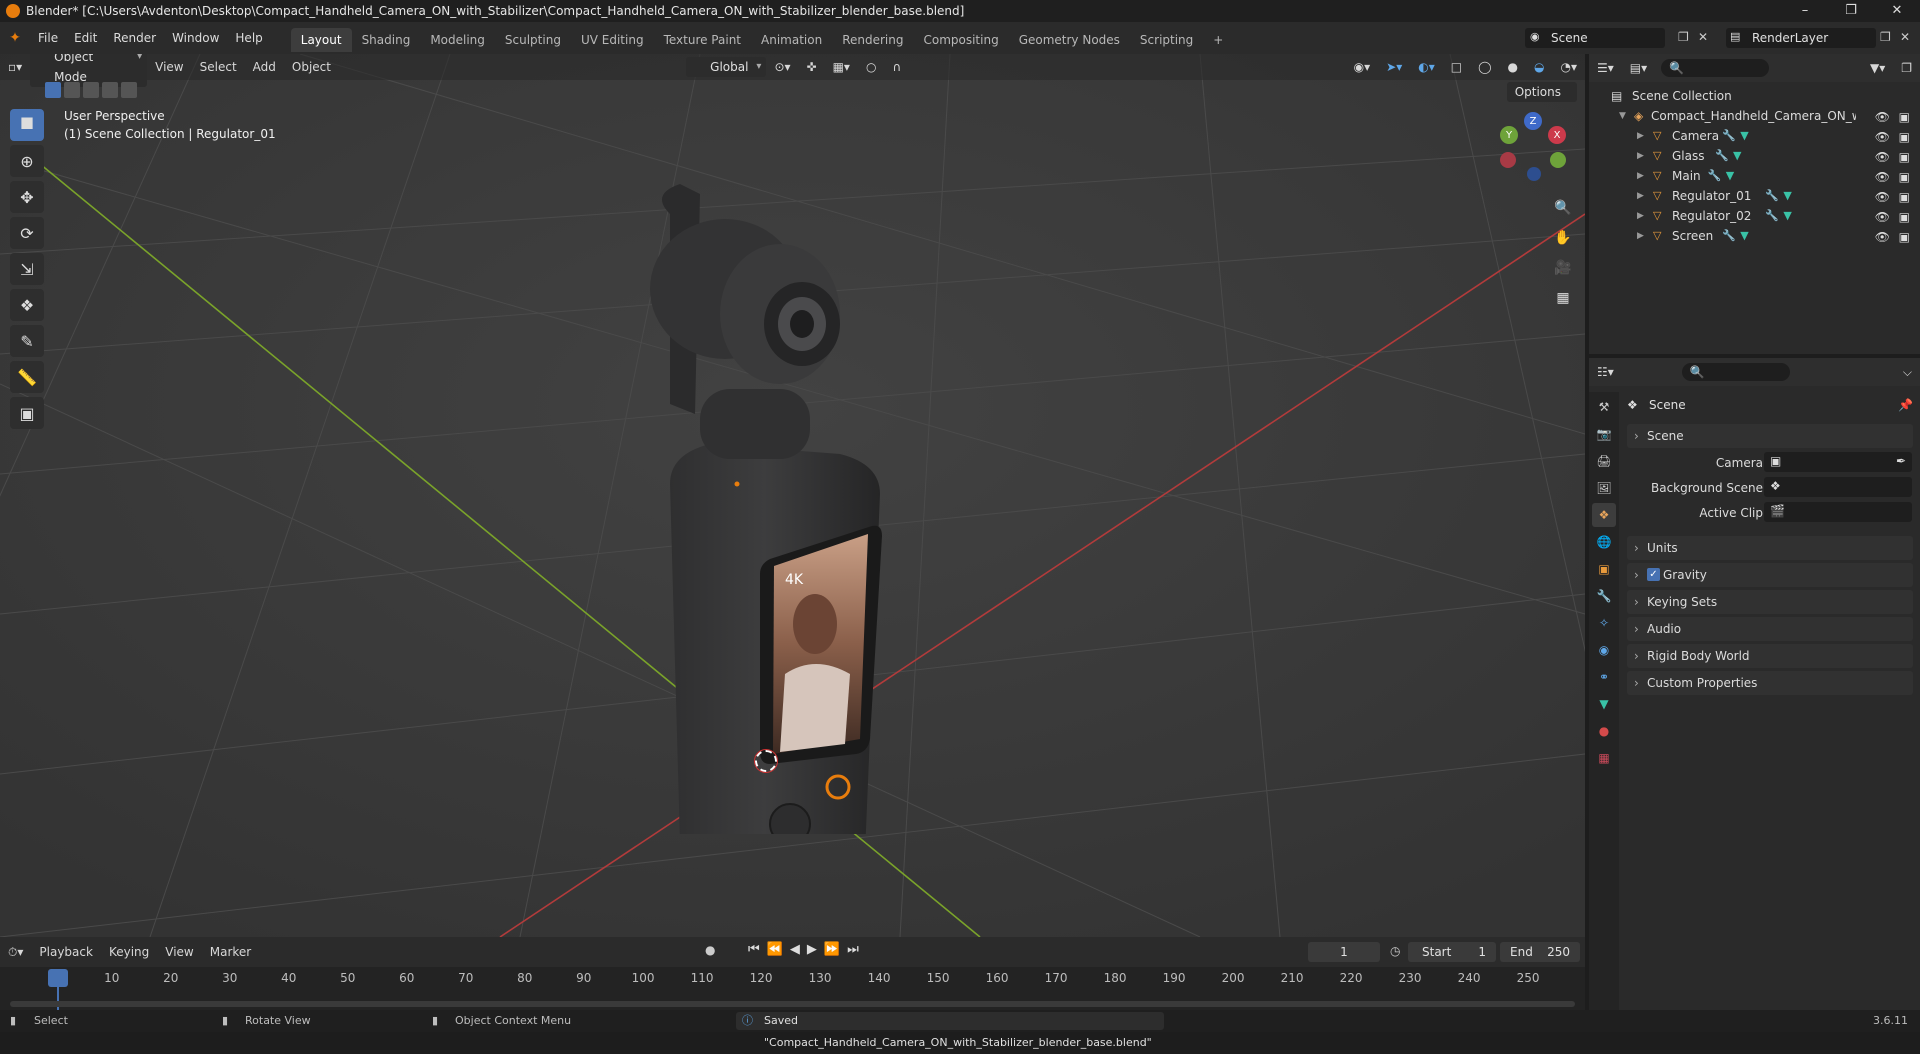  I want to click on scale-tool-icon: ⇲, so click(27, 269).